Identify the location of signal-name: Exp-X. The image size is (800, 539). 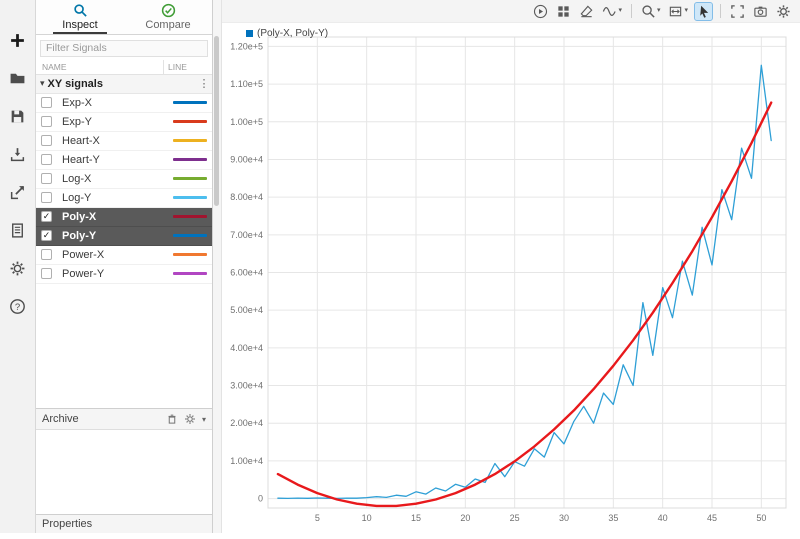
(77, 102).